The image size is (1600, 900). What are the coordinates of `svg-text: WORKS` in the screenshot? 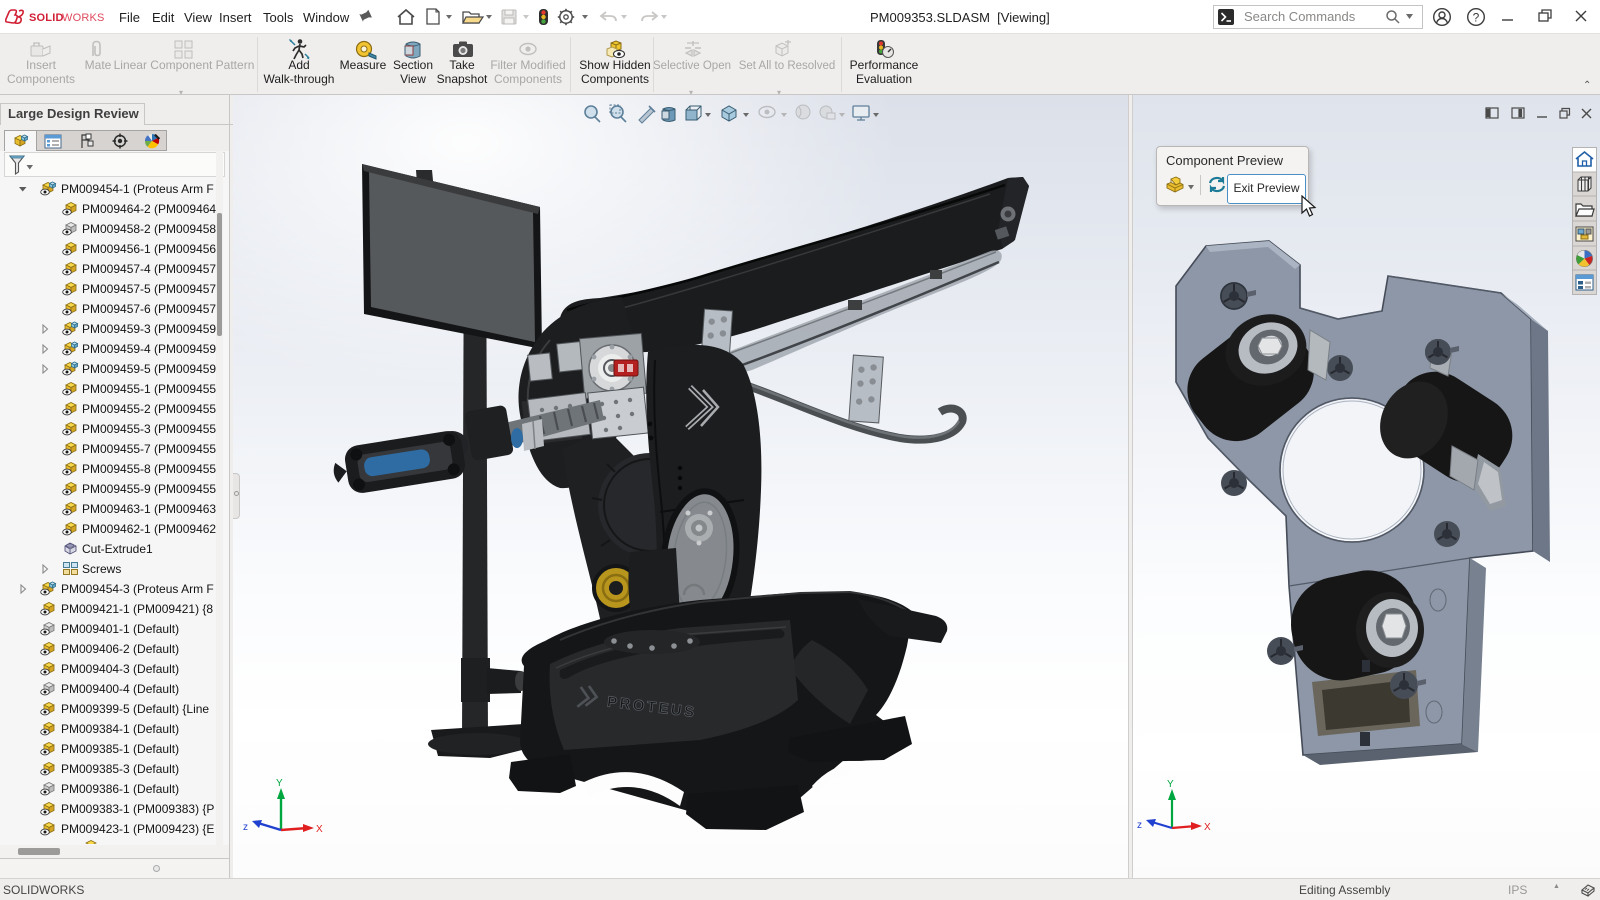 It's located at (83, 18).